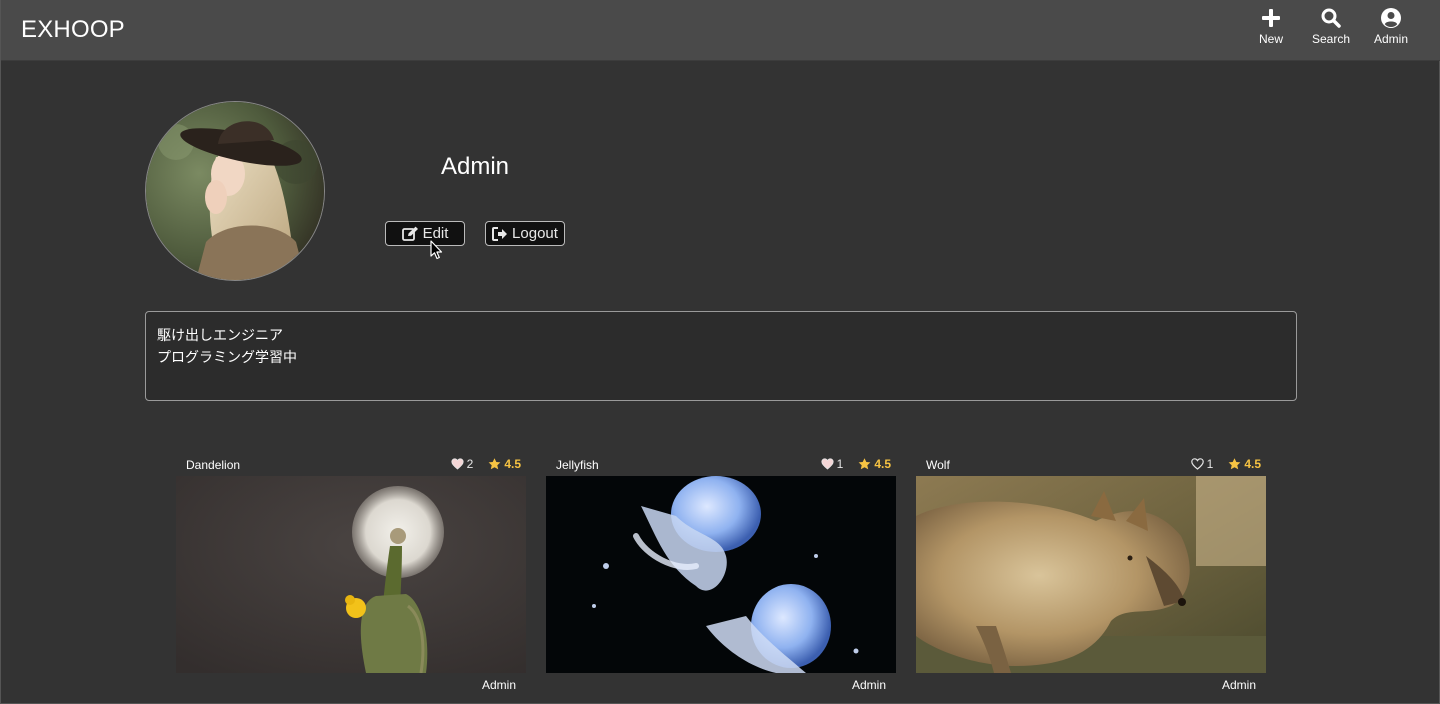  Describe the element at coordinates (1391, 18) in the screenshot. I see `user-circle-icon` at that location.